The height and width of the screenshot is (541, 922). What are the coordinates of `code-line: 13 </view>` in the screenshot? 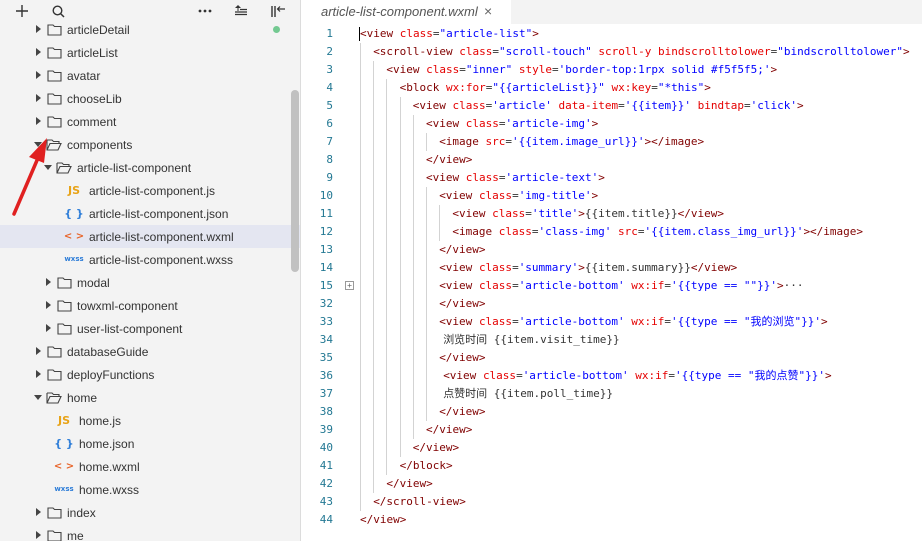 It's located at (611, 250).